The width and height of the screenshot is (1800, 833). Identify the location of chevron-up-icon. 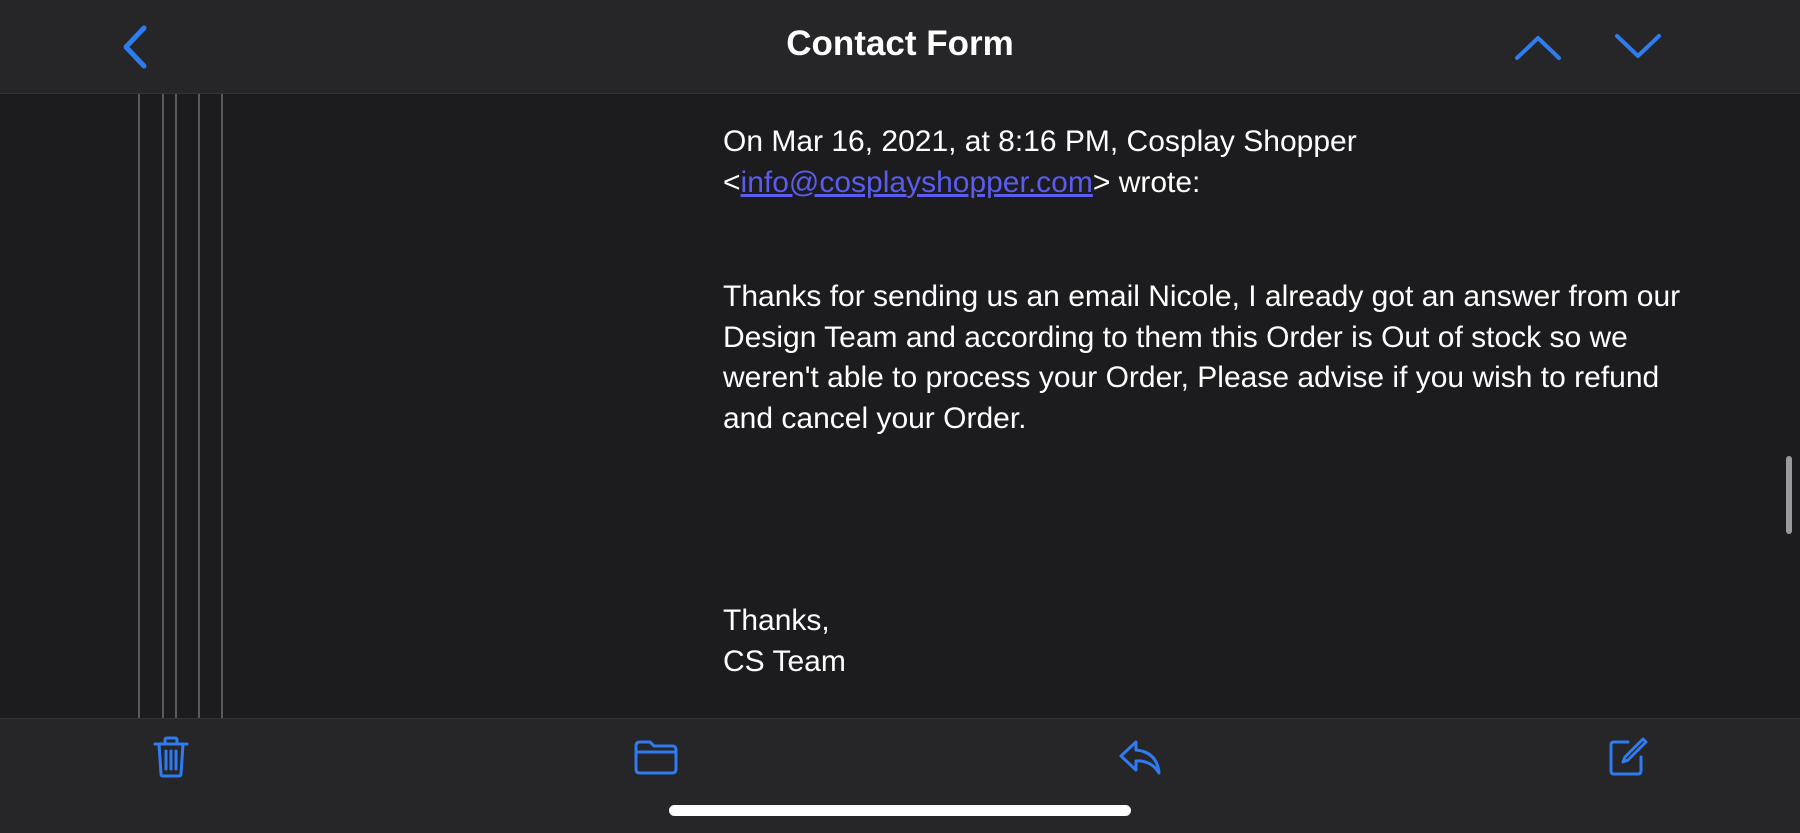
(1538, 48).